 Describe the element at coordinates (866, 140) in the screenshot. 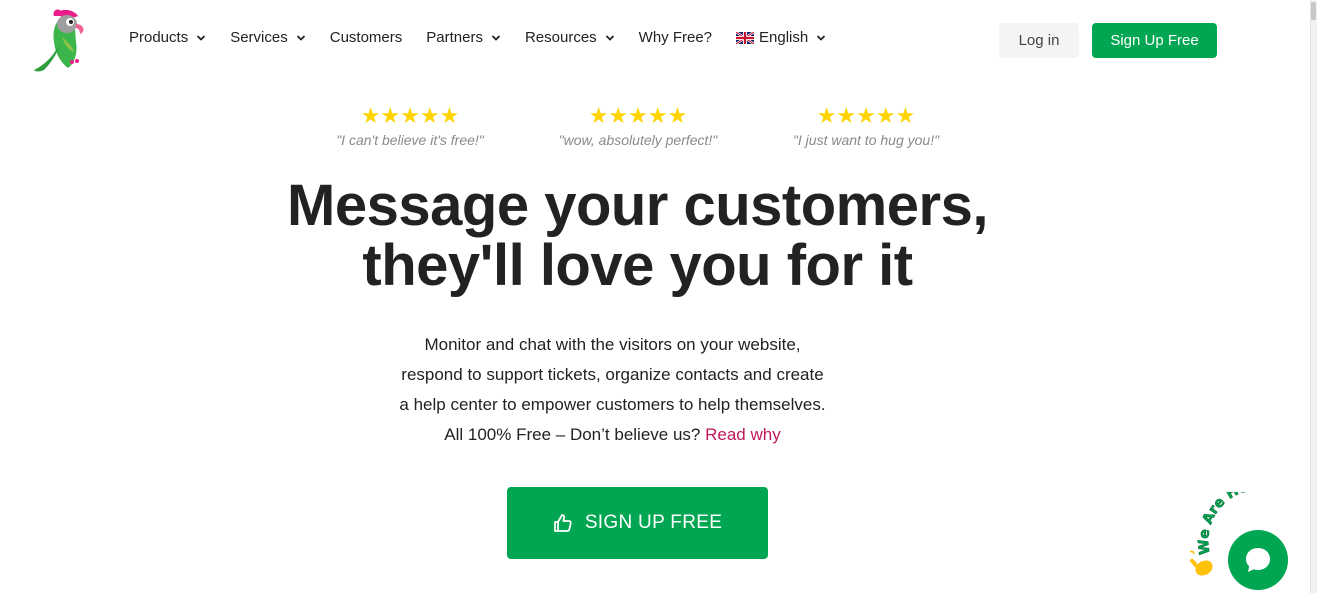

I see `review-quote: "I just want to hug you!"` at that location.